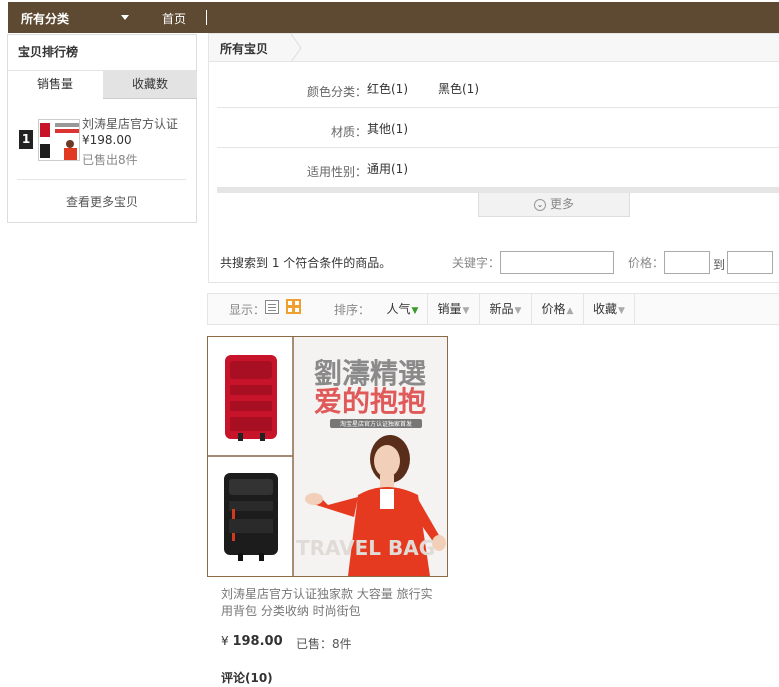 The image size is (779, 687). What do you see at coordinates (48, 52) in the screenshot?
I see `ranking-title: 宝贝排行榜` at bounding box center [48, 52].